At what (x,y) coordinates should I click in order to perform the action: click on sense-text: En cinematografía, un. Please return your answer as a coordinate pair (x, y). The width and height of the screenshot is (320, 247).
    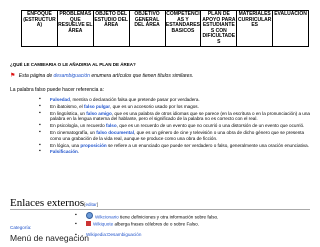
    Looking at the image, I should click on (73, 132).